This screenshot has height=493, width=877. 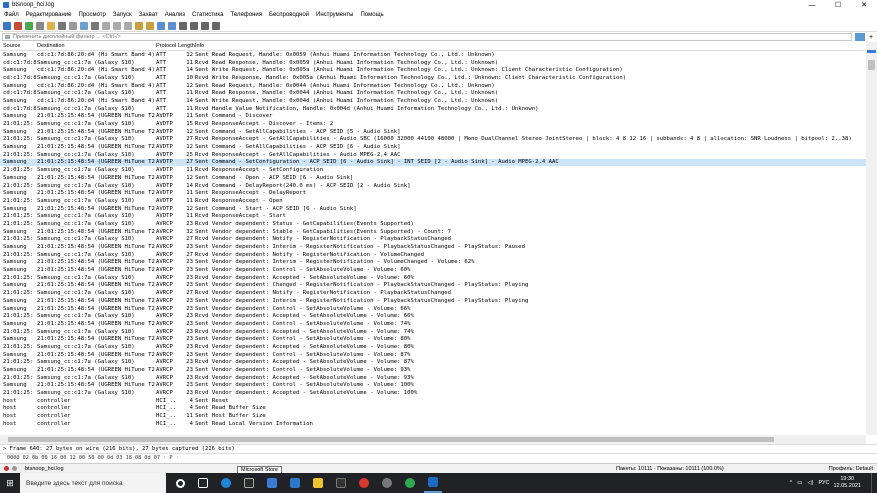 I want to click on start-capture-icon, so click(x=7, y=25).